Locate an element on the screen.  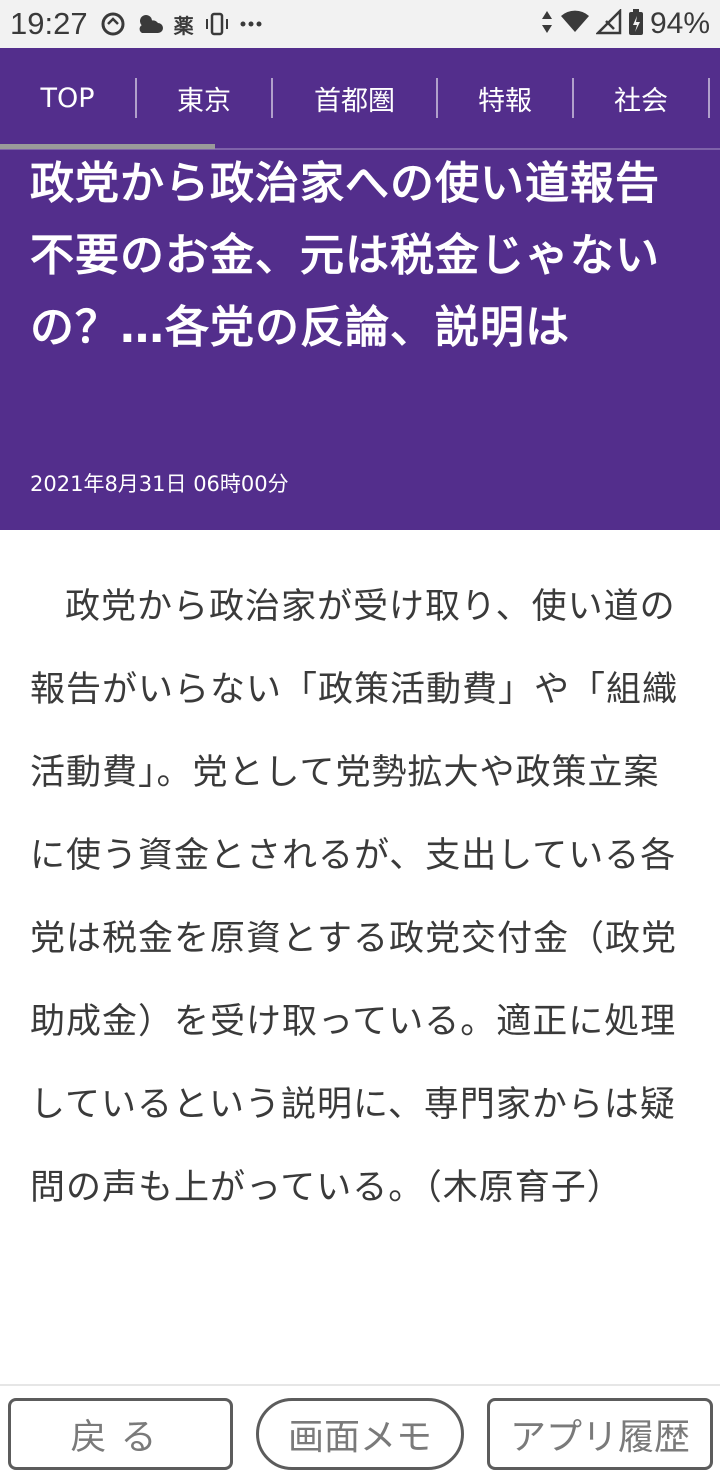
tab-label: TOP is located at coordinates (67, 98).